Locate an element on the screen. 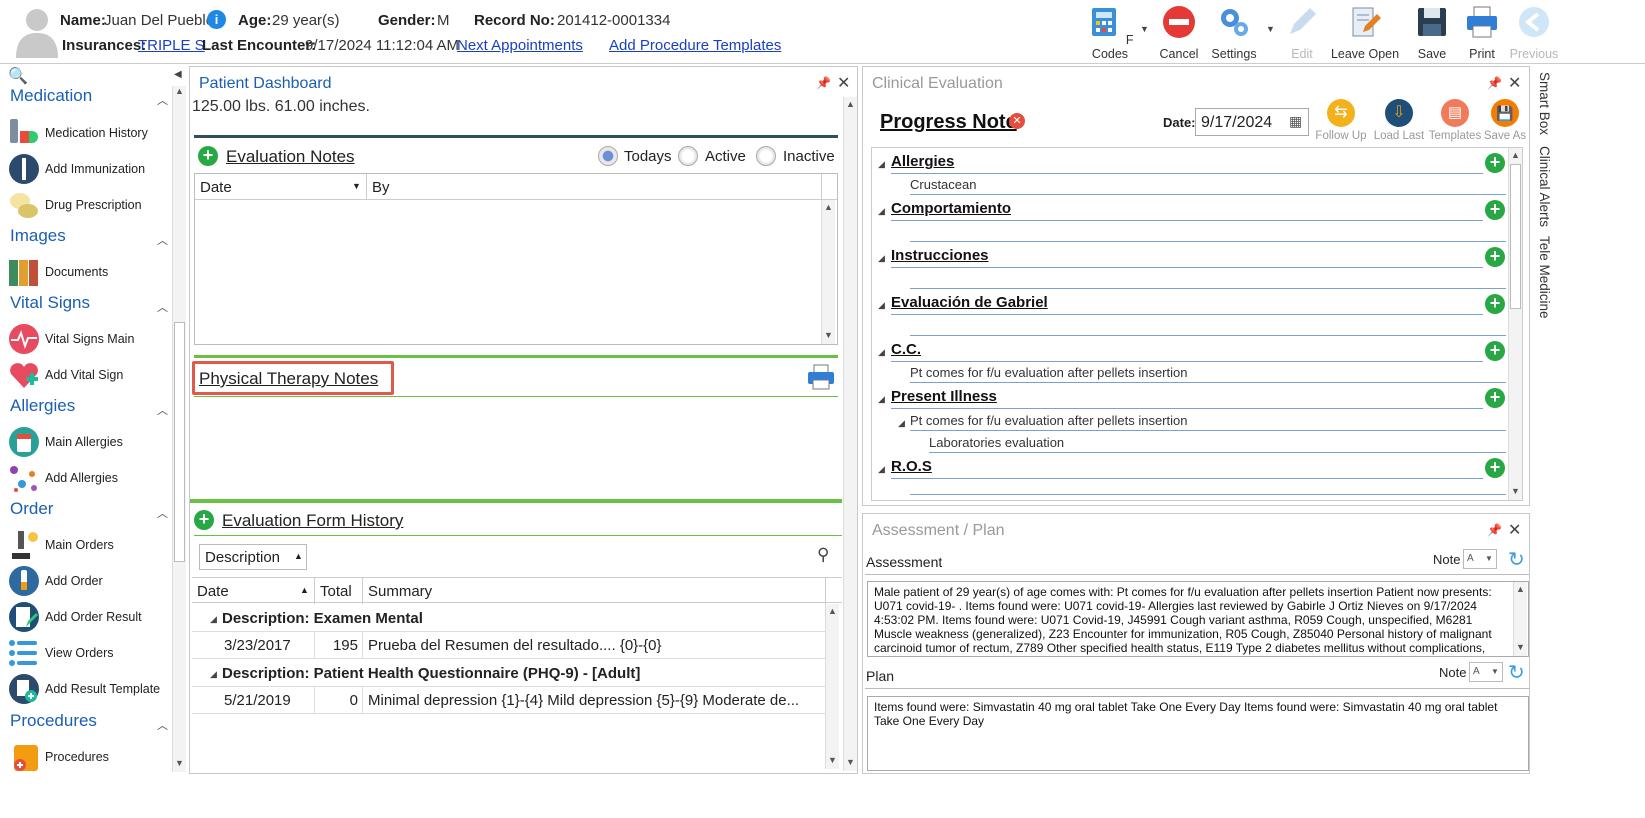  info-icon: i is located at coordinates (216, 19).